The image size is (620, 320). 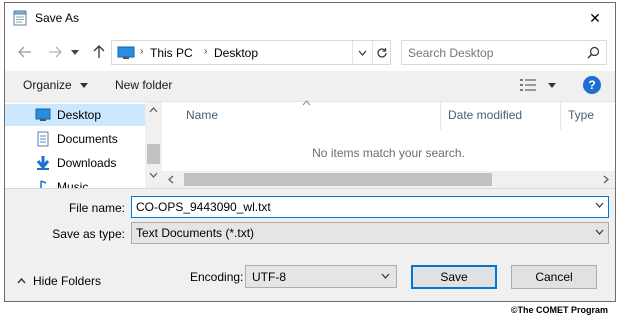 I want to click on change-view-button, so click(x=539, y=86).